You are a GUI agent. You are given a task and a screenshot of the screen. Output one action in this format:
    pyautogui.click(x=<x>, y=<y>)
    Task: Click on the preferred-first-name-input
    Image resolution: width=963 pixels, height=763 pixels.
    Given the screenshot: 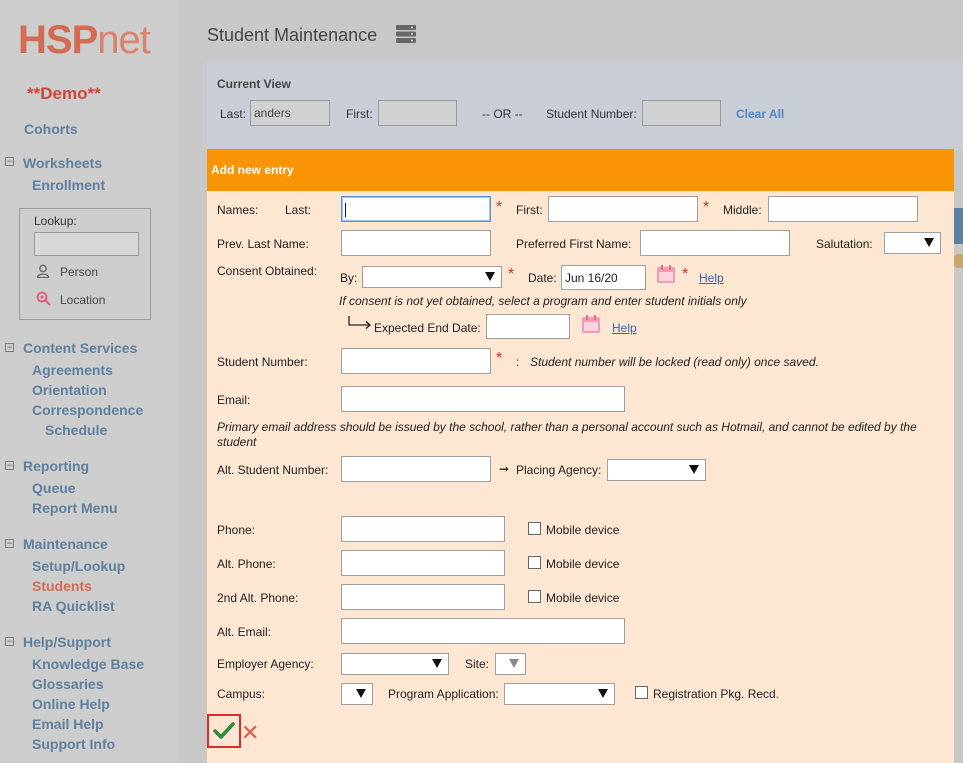 What is the action you would take?
    pyautogui.click(x=715, y=243)
    